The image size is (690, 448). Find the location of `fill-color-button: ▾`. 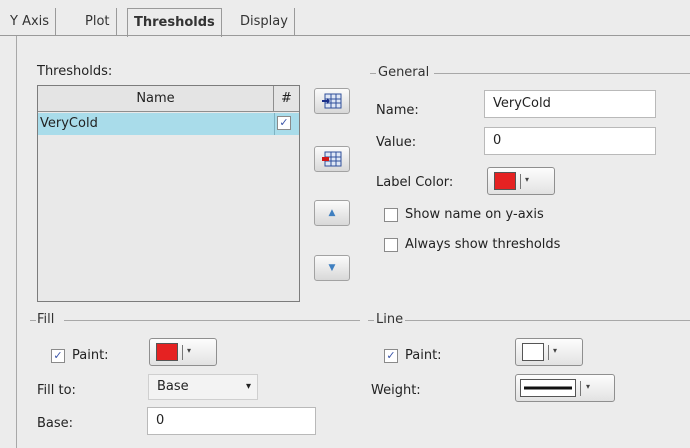

fill-color-button: ▾ is located at coordinates (183, 352).